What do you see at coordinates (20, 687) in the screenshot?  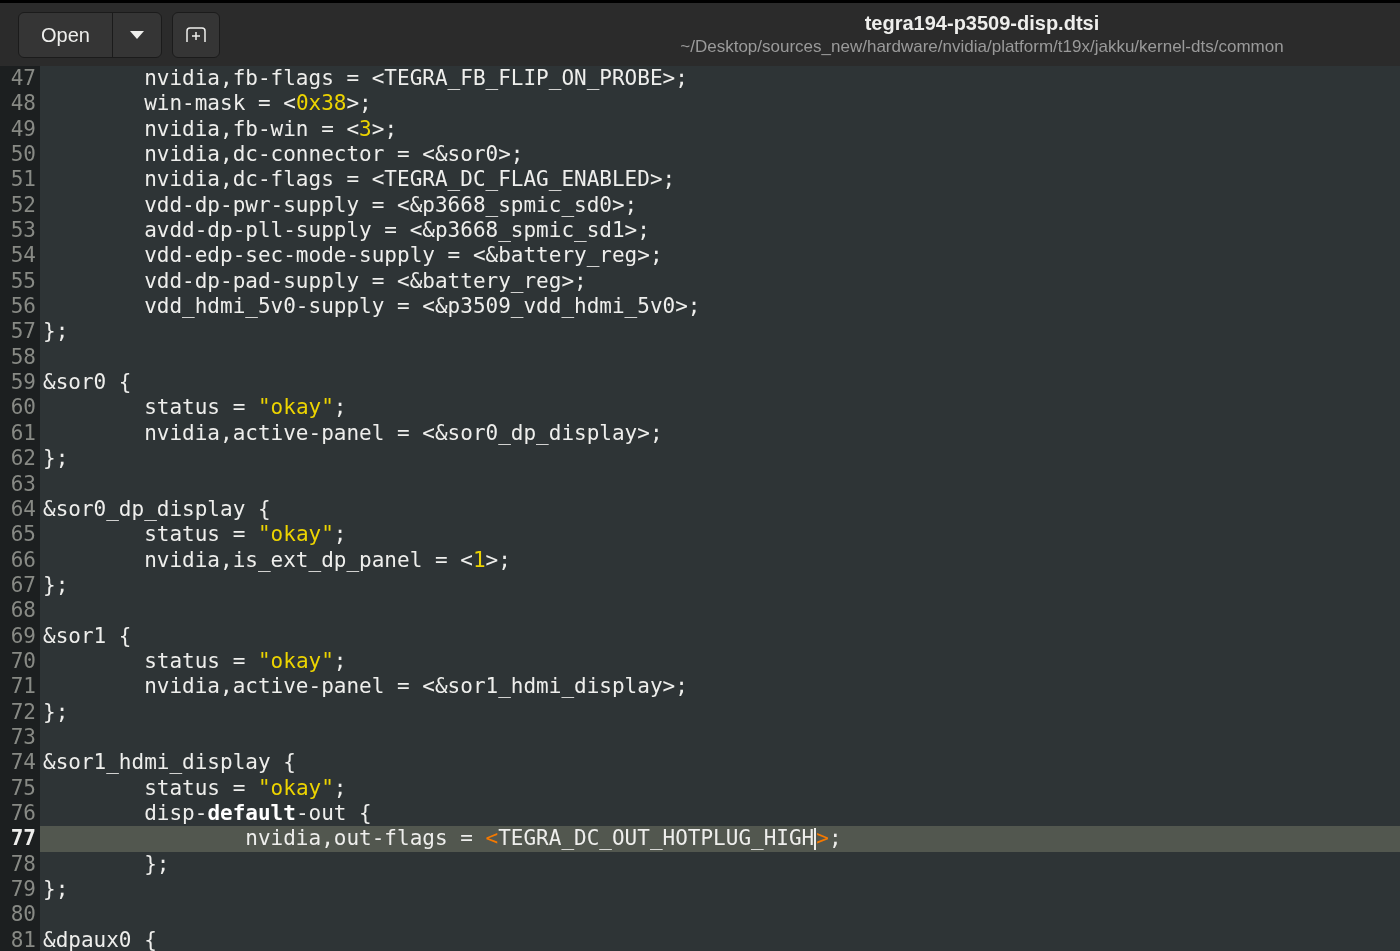 I see `line-number: 71` at bounding box center [20, 687].